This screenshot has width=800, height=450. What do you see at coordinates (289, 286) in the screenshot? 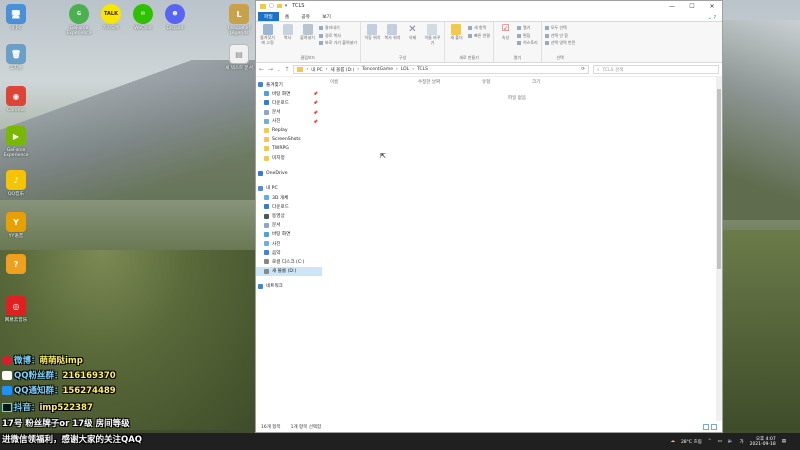
I see `nav-item: 네트워크` at bounding box center [289, 286].